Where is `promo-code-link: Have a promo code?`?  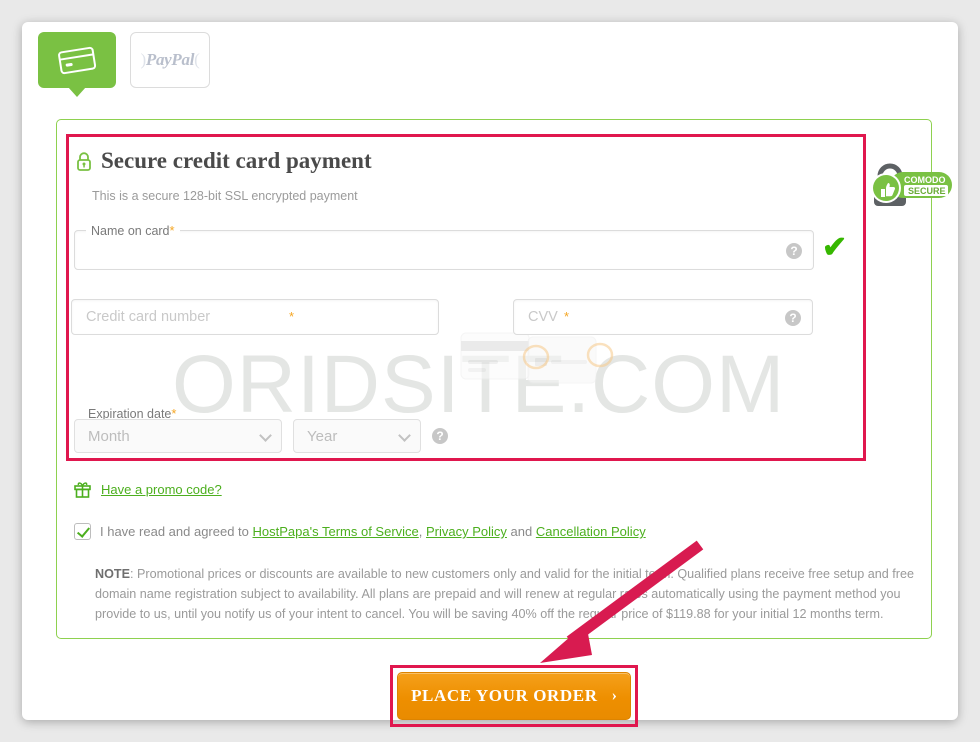
promo-code-link: Have a promo code? is located at coordinates (161, 489).